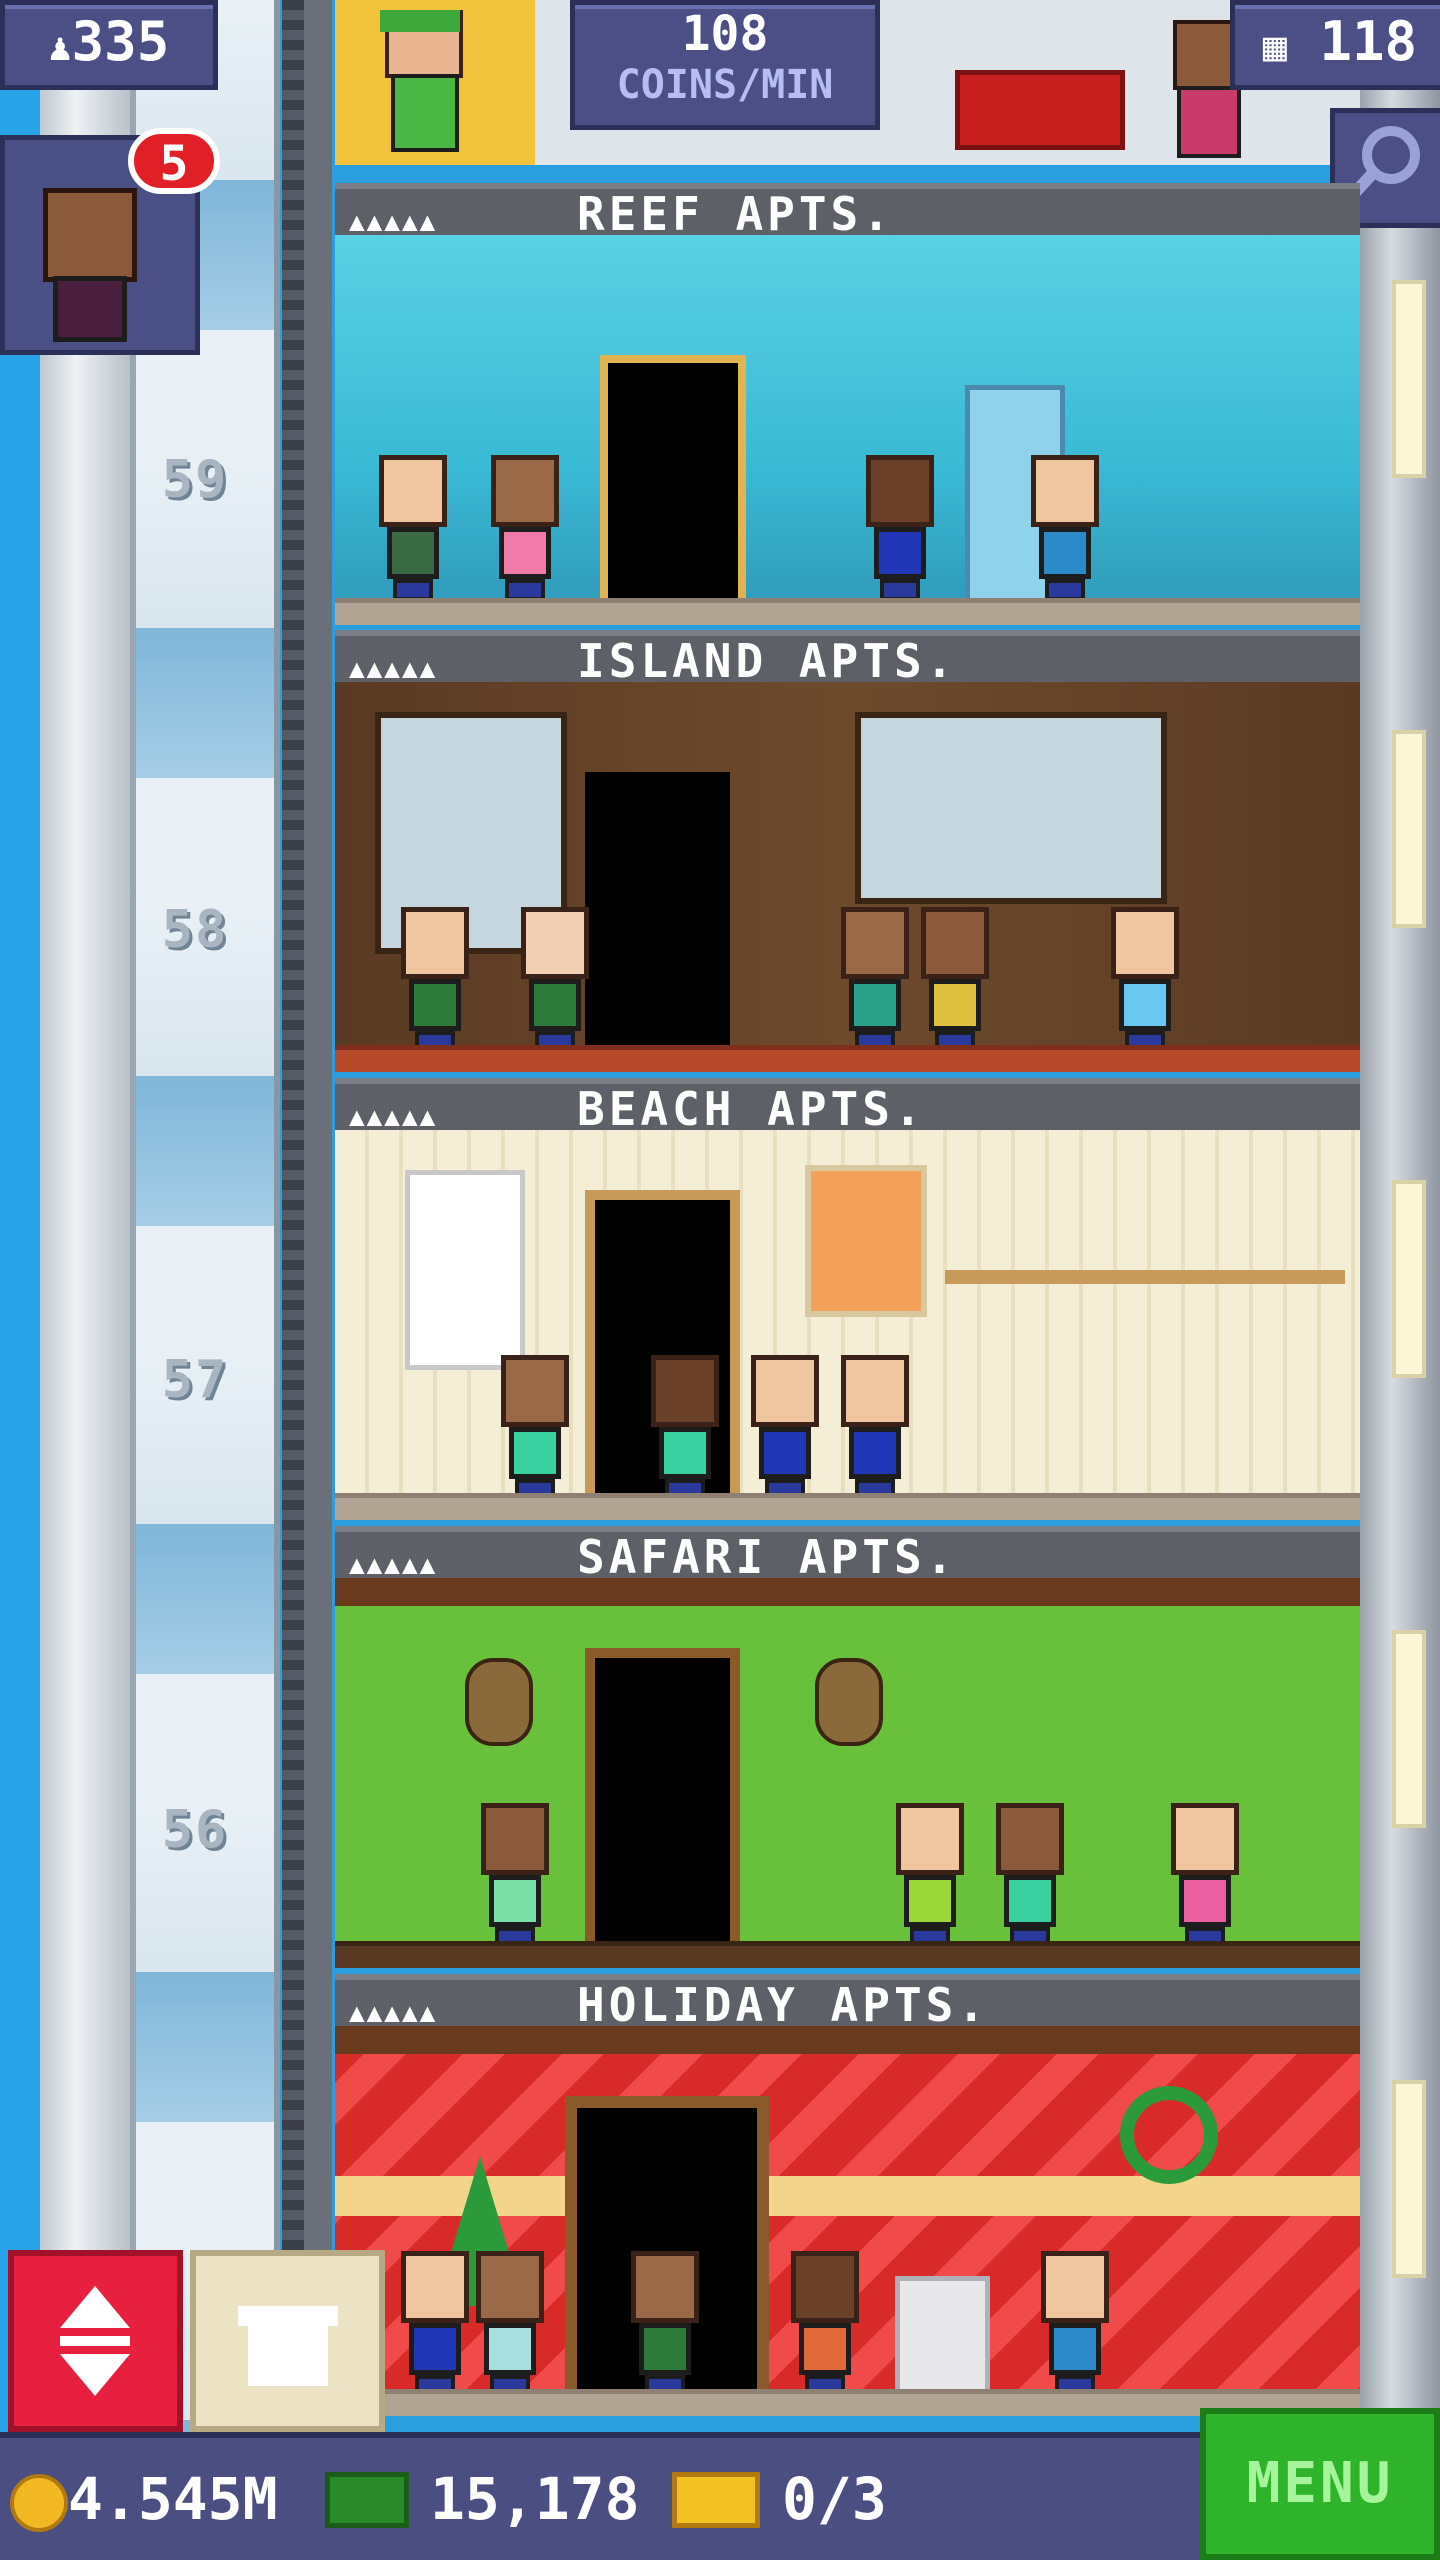 The width and height of the screenshot is (1440, 2560). What do you see at coordinates (1040, 110) in the screenshot?
I see `red-sofa` at bounding box center [1040, 110].